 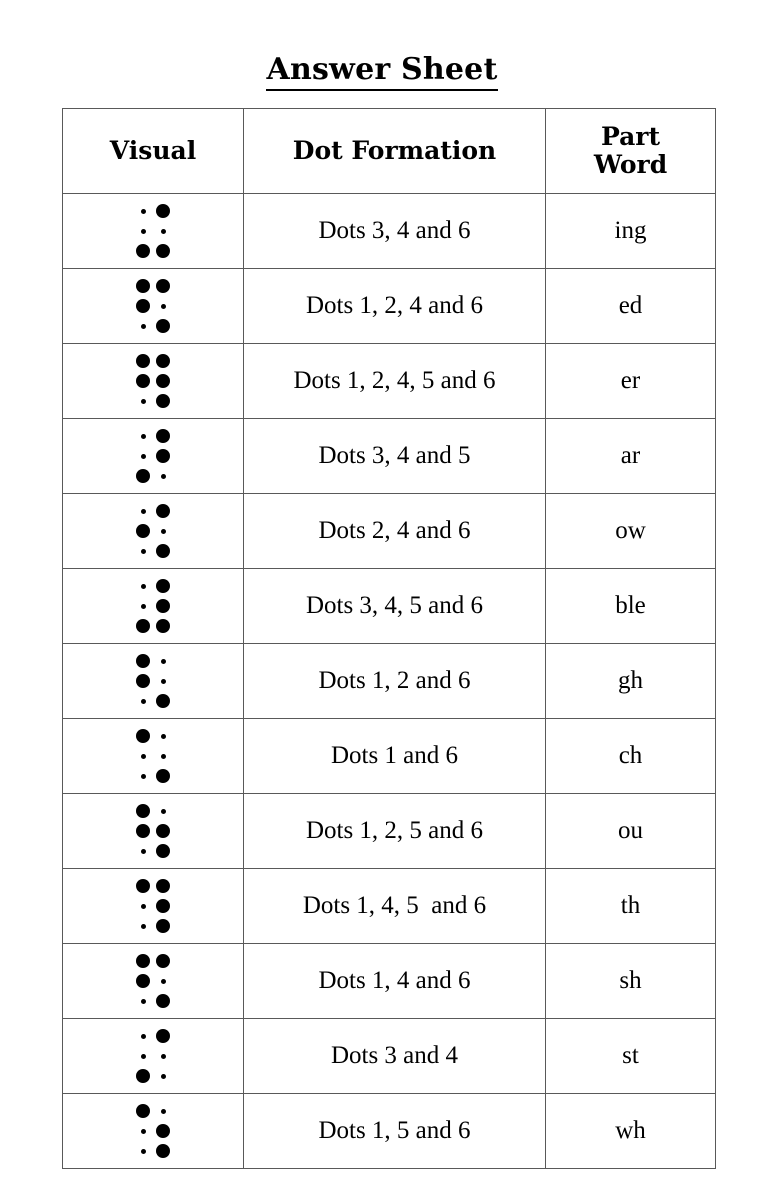 I want to click on table-row: Dots 3, 4 and 6 ing, so click(x=389, y=231).